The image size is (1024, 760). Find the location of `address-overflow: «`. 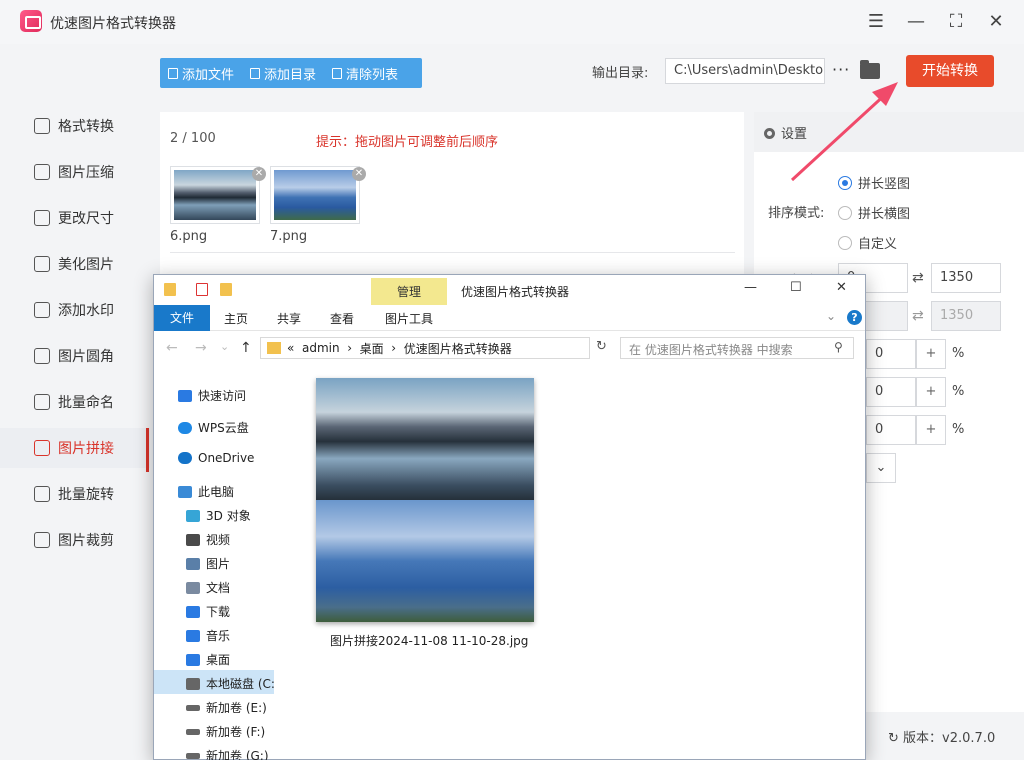

address-overflow: « is located at coordinates (290, 348).